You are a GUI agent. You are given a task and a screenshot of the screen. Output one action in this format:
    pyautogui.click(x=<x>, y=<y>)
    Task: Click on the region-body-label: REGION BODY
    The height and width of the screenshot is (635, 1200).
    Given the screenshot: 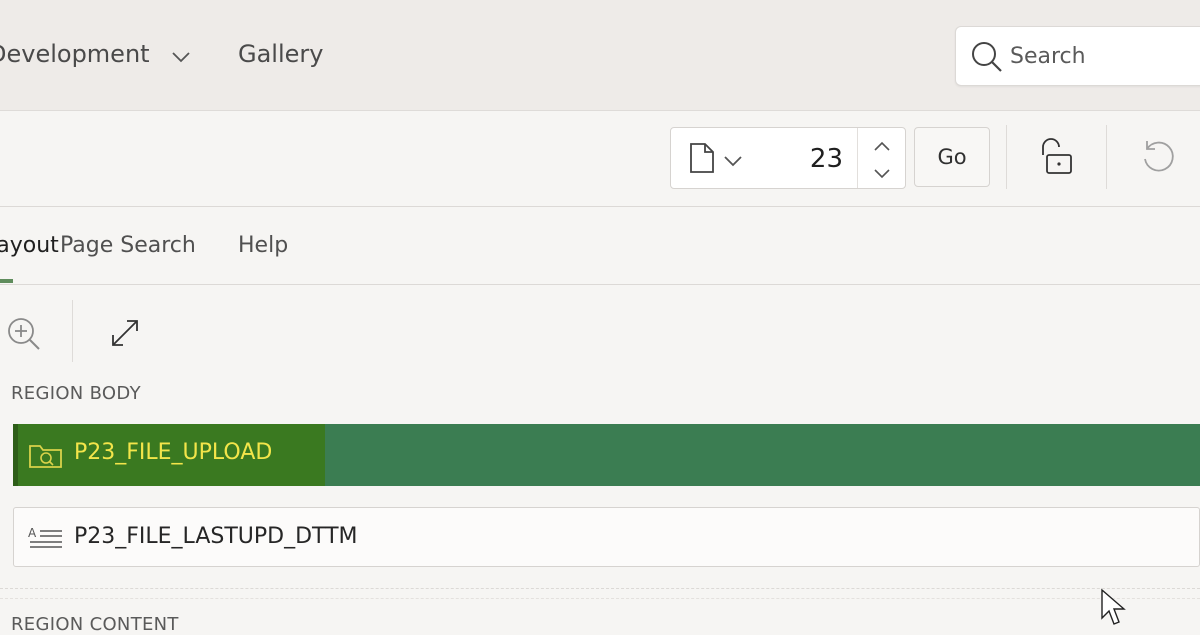 What is the action you would take?
    pyautogui.click(x=76, y=393)
    